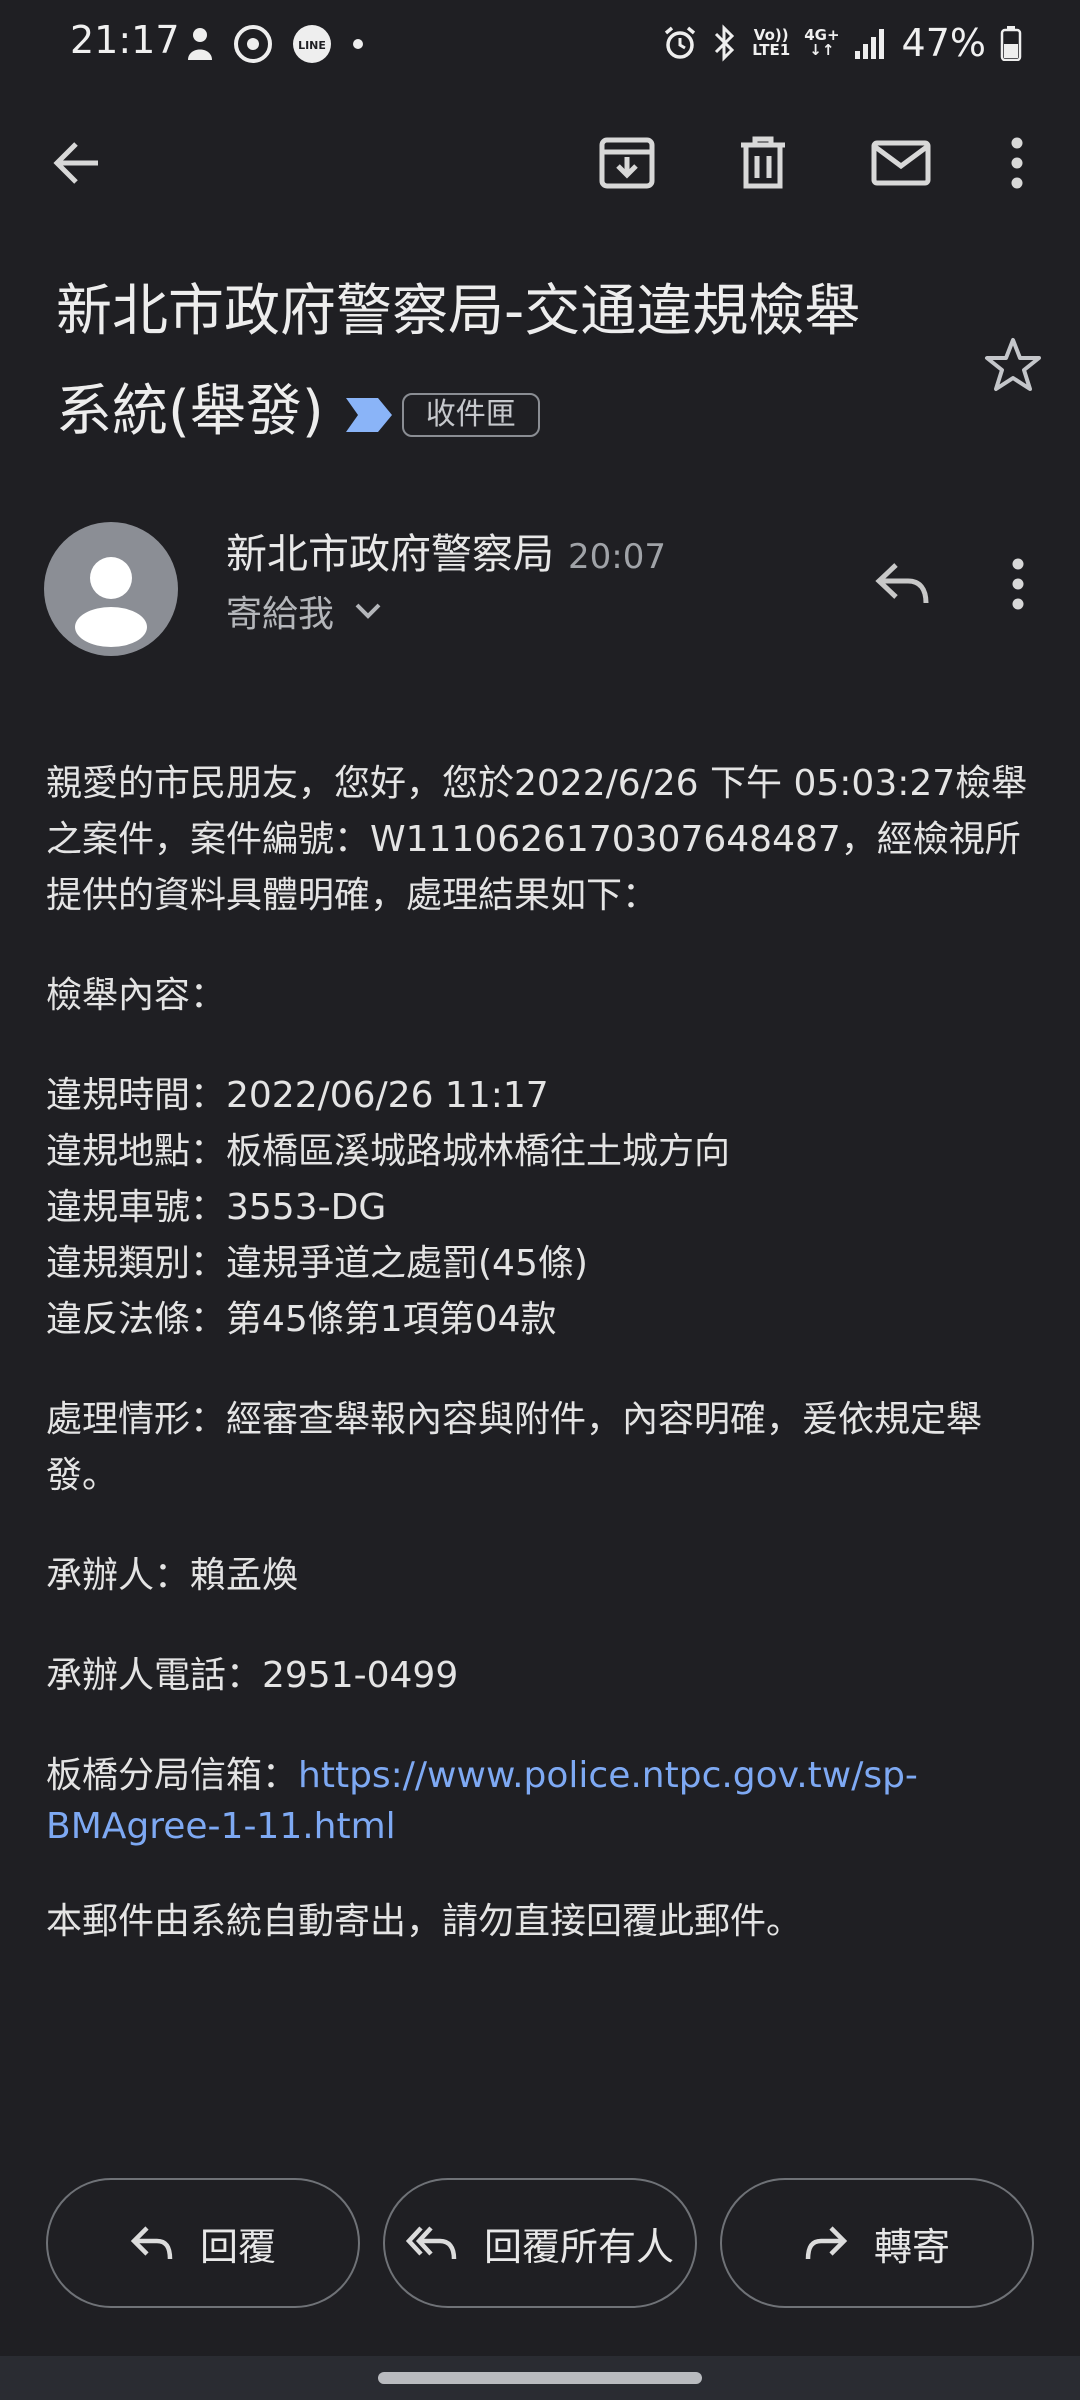  Describe the element at coordinates (111, 602) in the screenshot. I see `person-icon` at that location.